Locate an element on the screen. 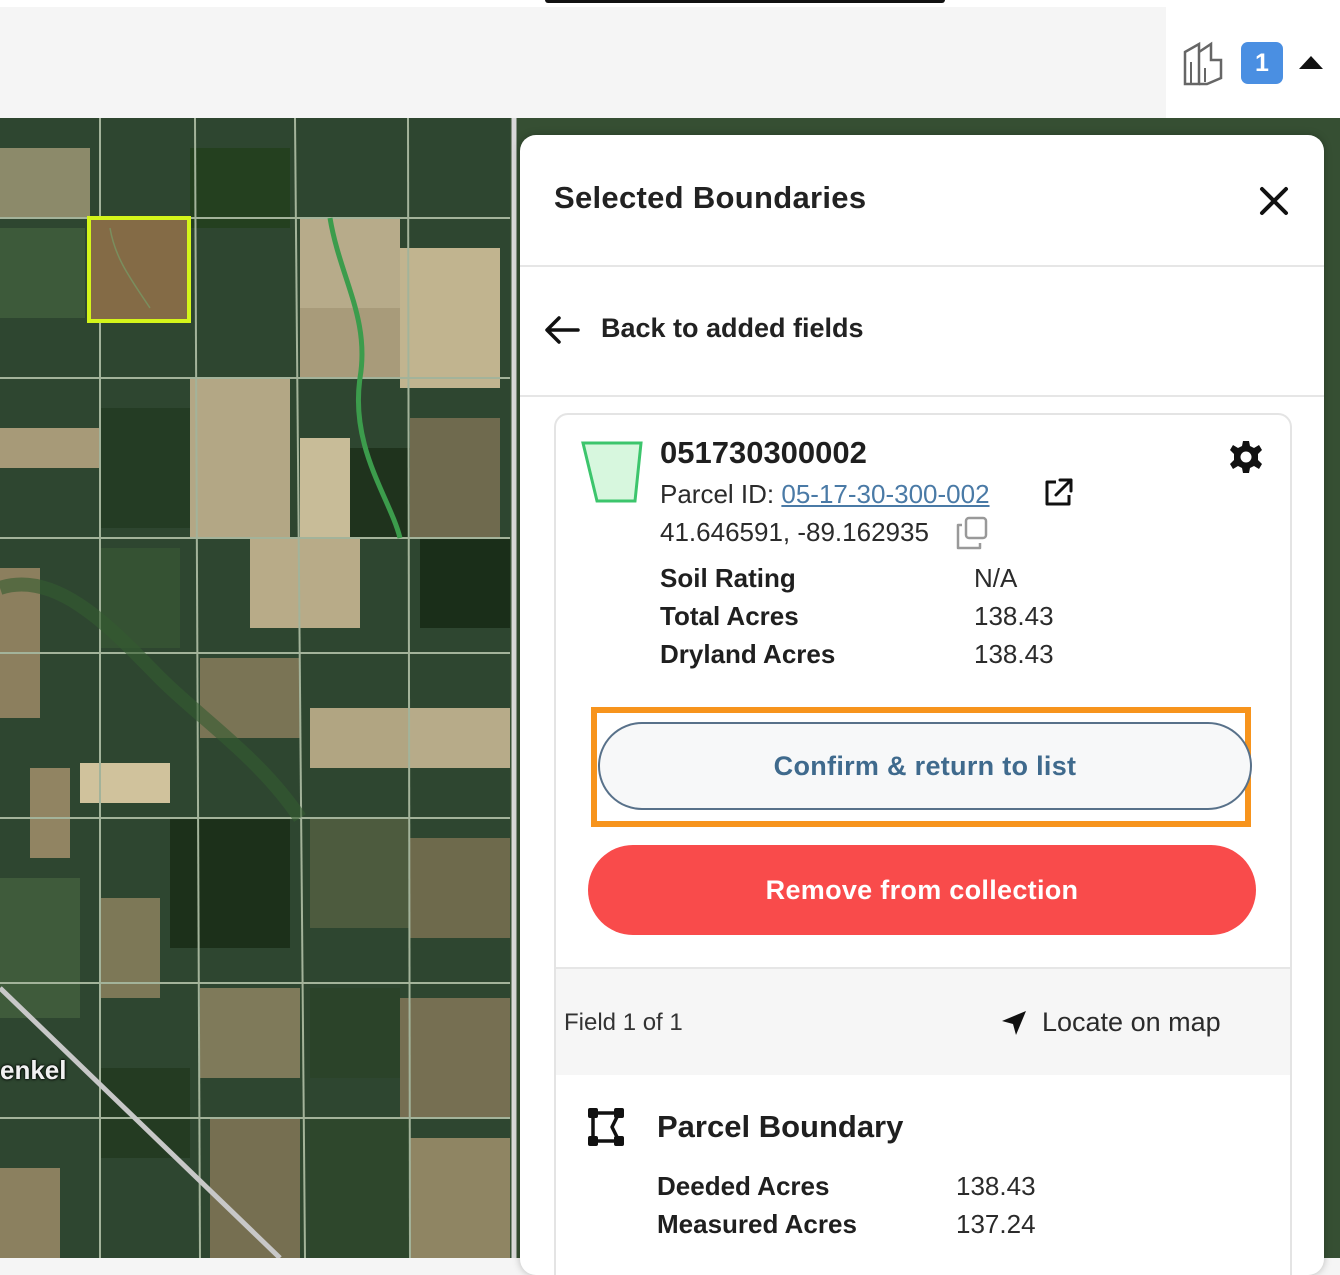 This screenshot has width=1340, height=1275. field-count: Field 1 of 1 is located at coordinates (623, 1022).